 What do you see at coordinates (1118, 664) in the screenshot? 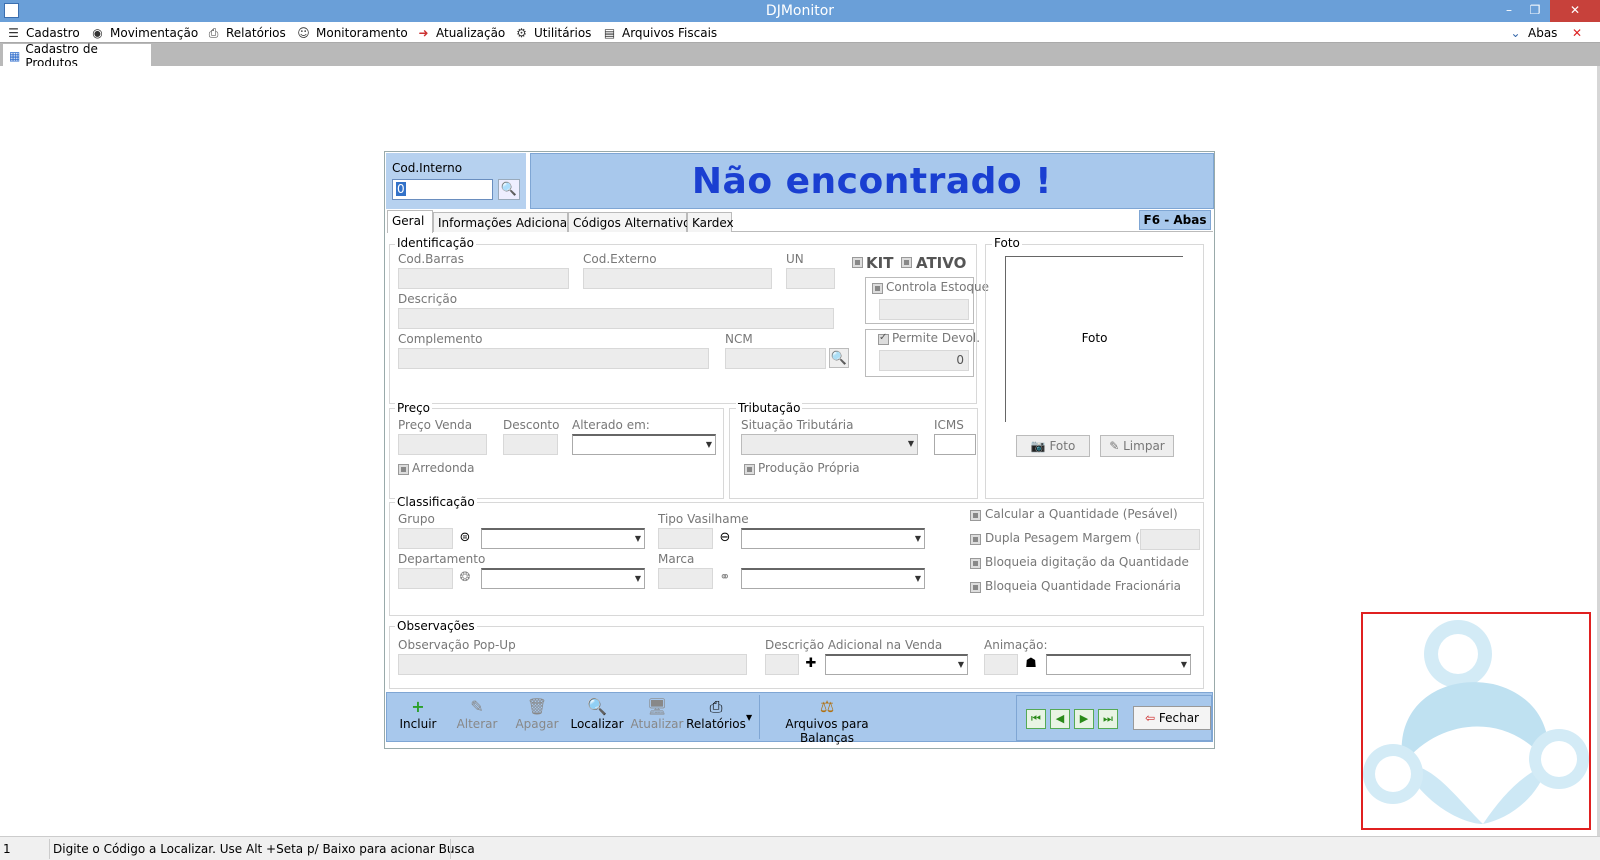
I see `animacao-select: ▼` at bounding box center [1118, 664].